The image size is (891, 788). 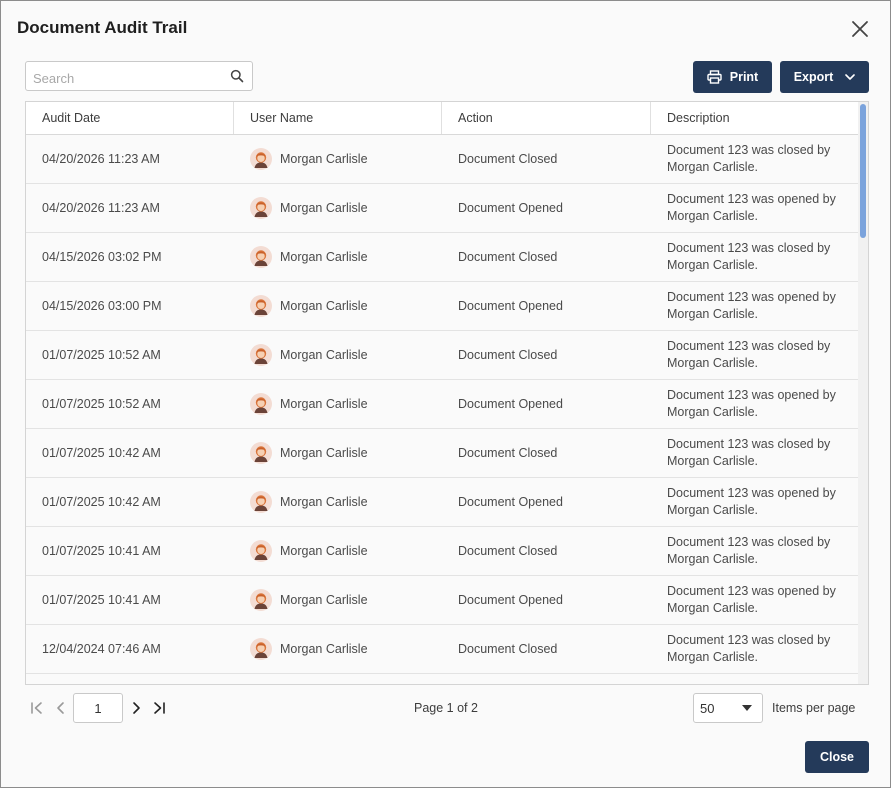 What do you see at coordinates (744, 77) in the screenshot?
I see `print-label: Print` at bounding box center [744, 77].